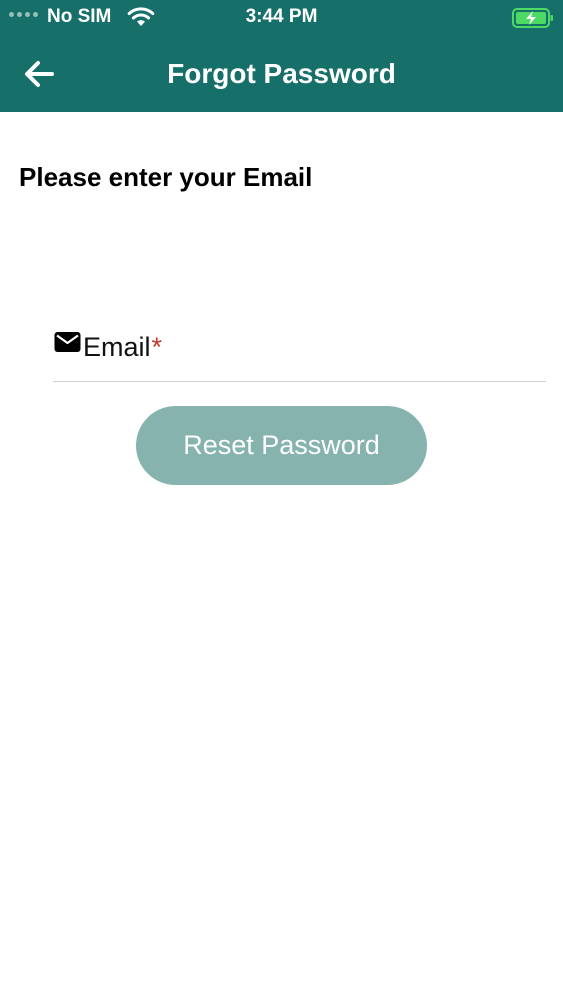  Describe the element at coordinates (281, 445) in the screenshot. I see `reset-password-button: Reset Password` at that location.